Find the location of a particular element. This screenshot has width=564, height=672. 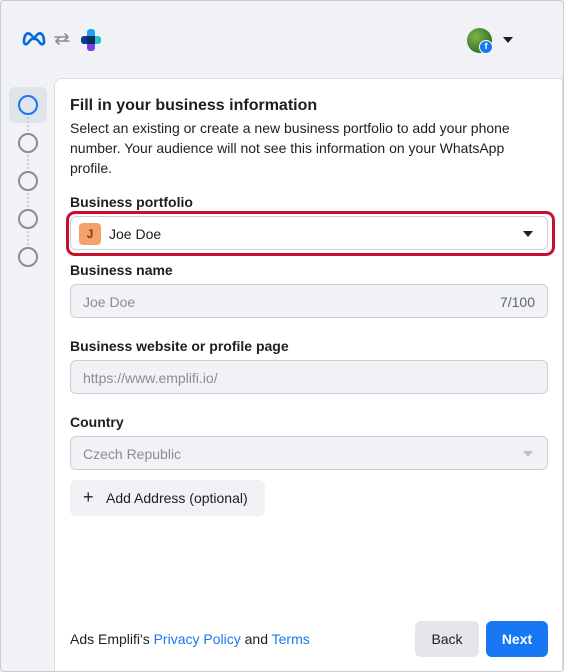

business-name-label: Business name is located at coordinates (121, 270).